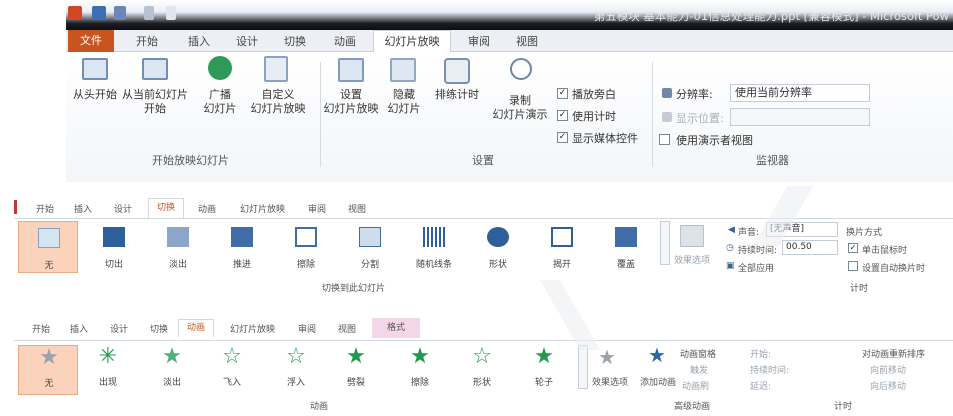  I want to click on from-current-button: 从当前幻灯片, so click(155, 95).